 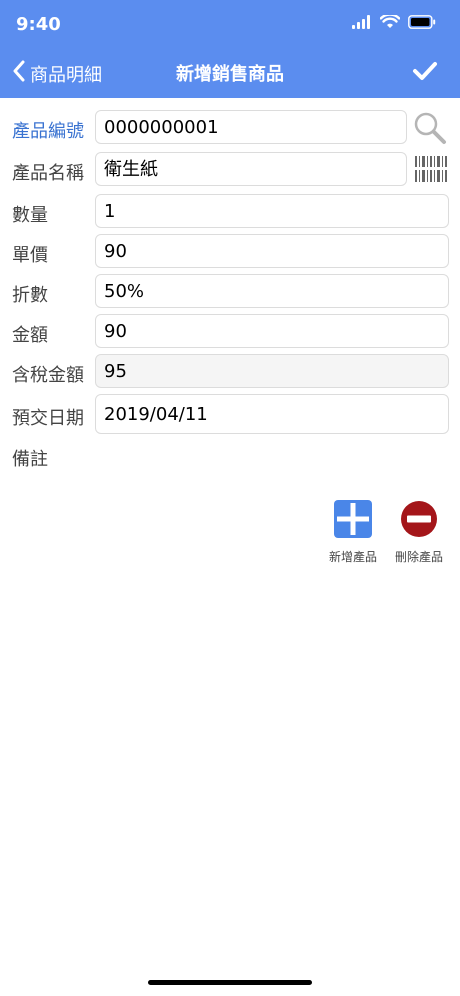 I want to click on unit-price-field: 90, so click(x=272, y=251).